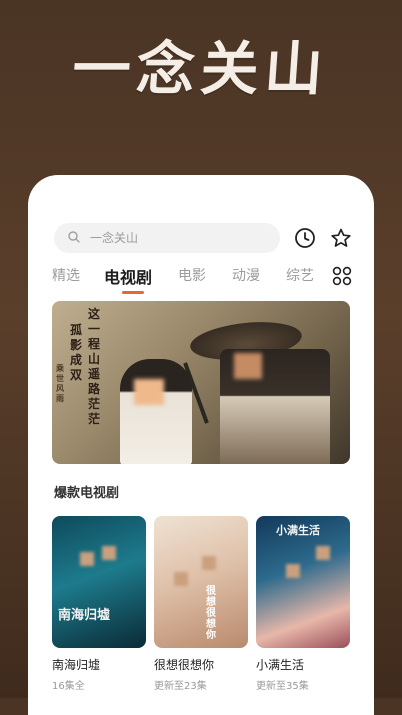 This screenshot has width=402, height=715. What do you see at coordinates (84, 615) in the screenshot?
I see `poster-title-art: 南海归墟` at bounding box center [84, 615].